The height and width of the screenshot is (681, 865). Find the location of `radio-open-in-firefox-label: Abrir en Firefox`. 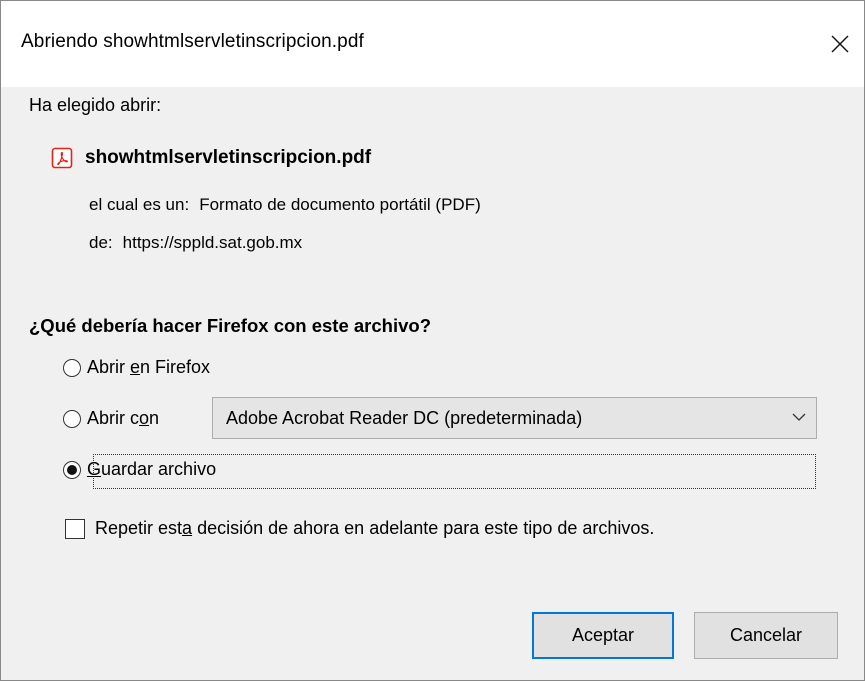

radio-open-in-firefox-label: Abrir en Firefox is located at coordinates (149, 367).